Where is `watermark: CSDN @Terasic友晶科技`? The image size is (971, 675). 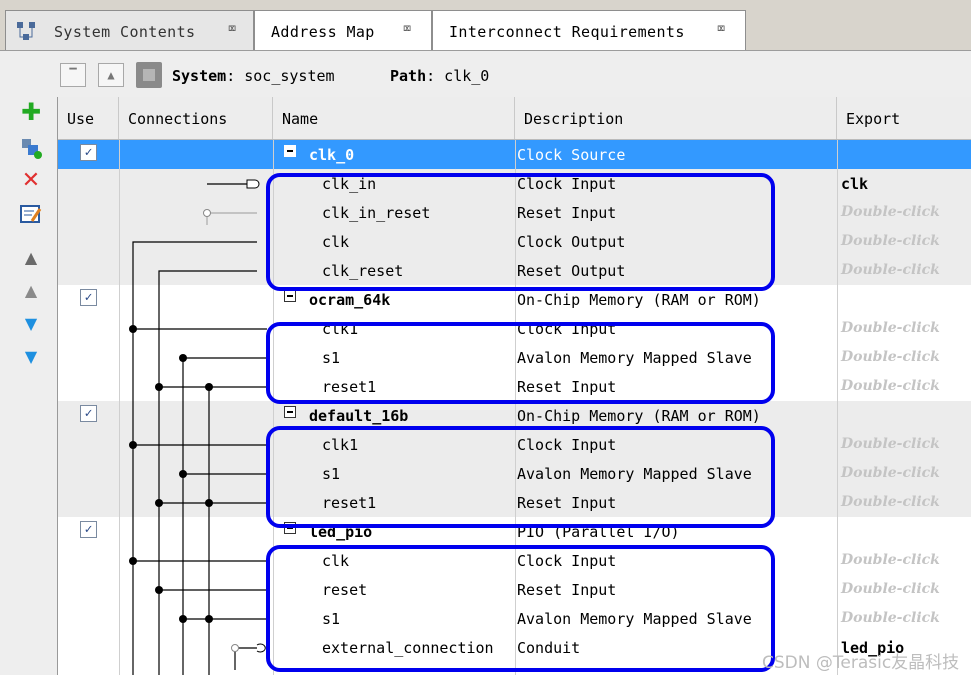
watermark: CSDN @Terasic友晶科技 is located at coordinates (861, 663).